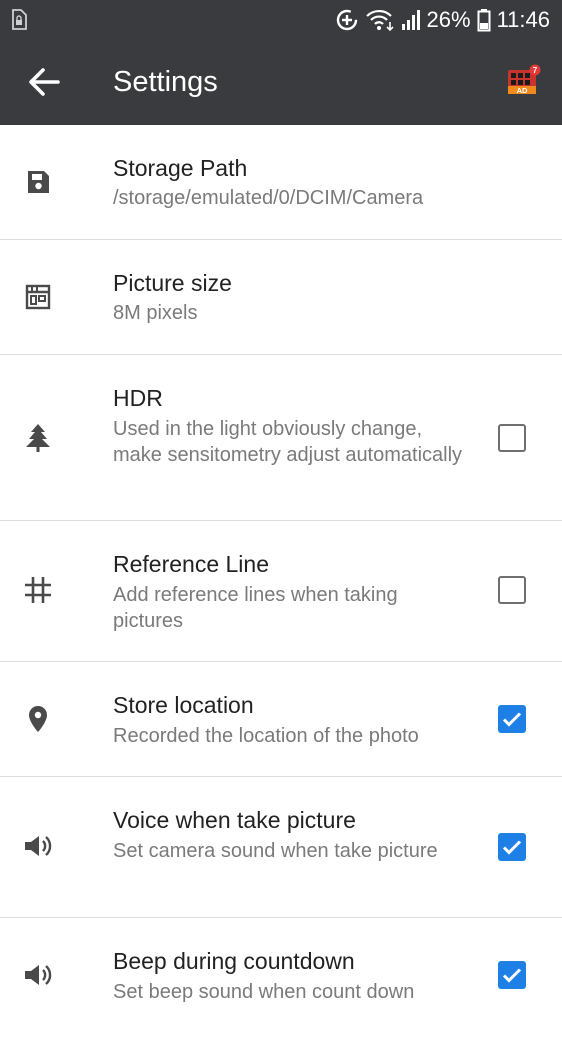 The height and width of the screenshot is (1059, 562). I want to click on ad-grid-icon: AD 7, so click(524, 82).